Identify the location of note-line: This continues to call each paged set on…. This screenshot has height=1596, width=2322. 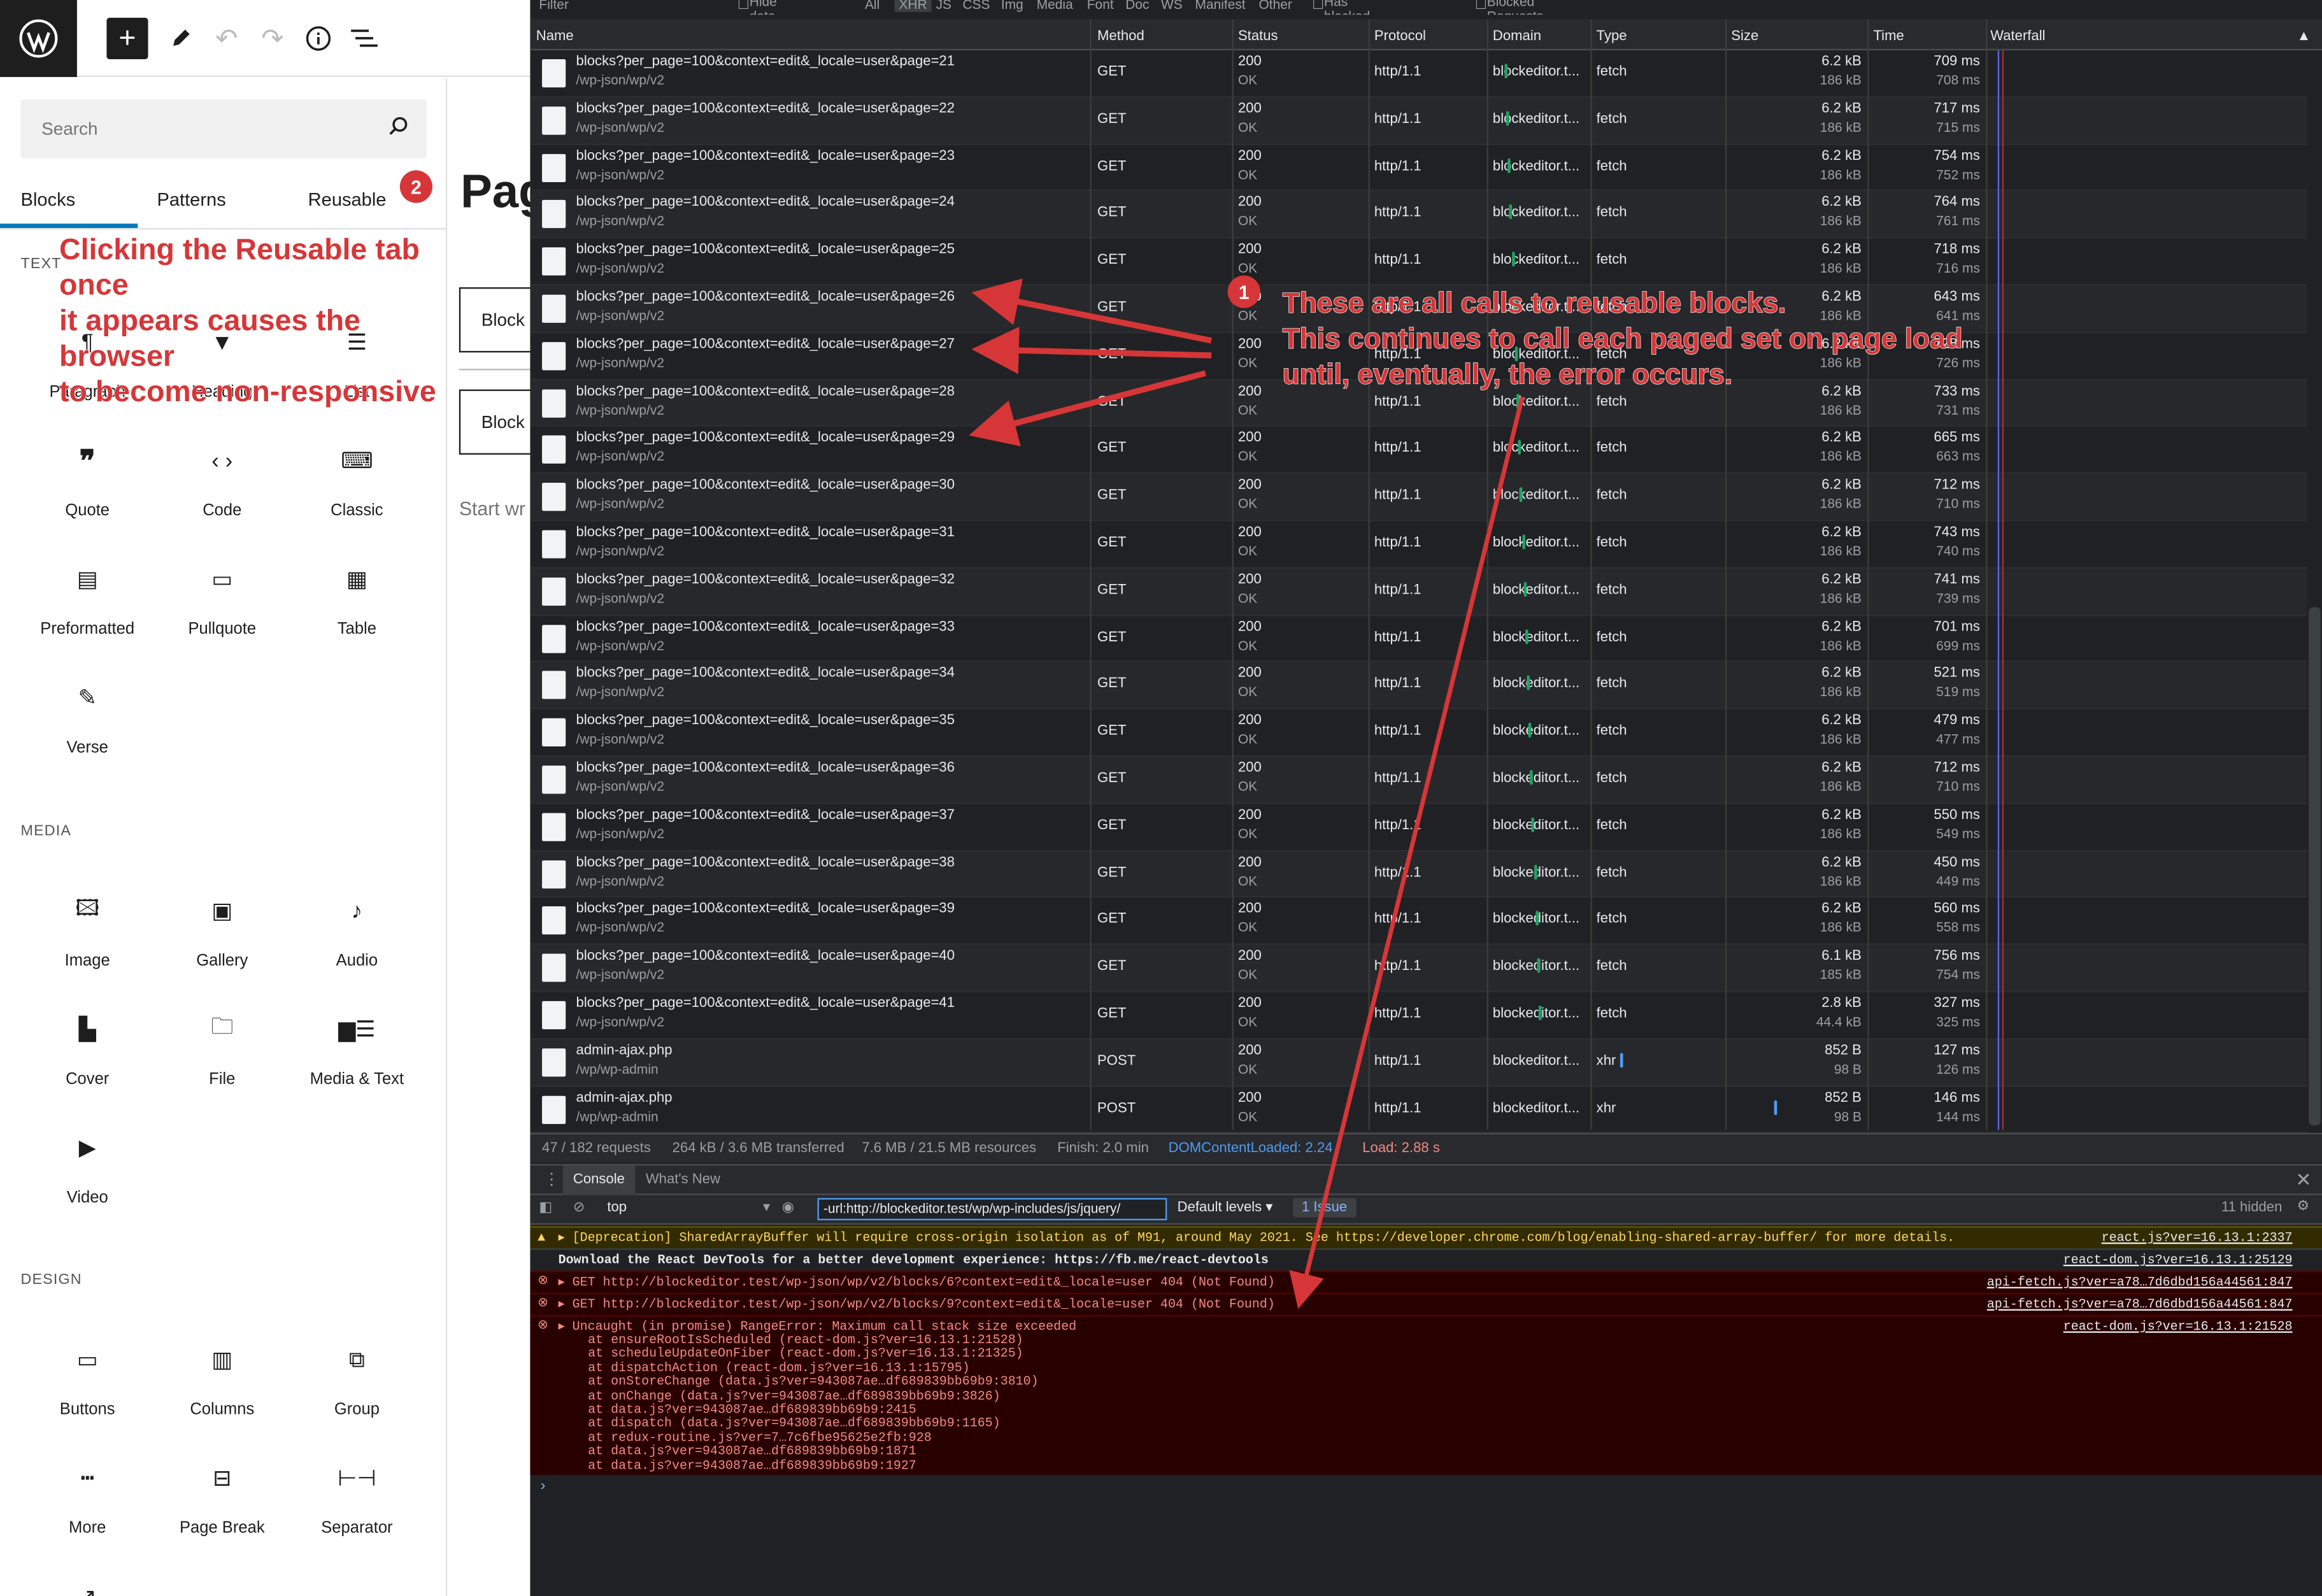
(1623, 340).